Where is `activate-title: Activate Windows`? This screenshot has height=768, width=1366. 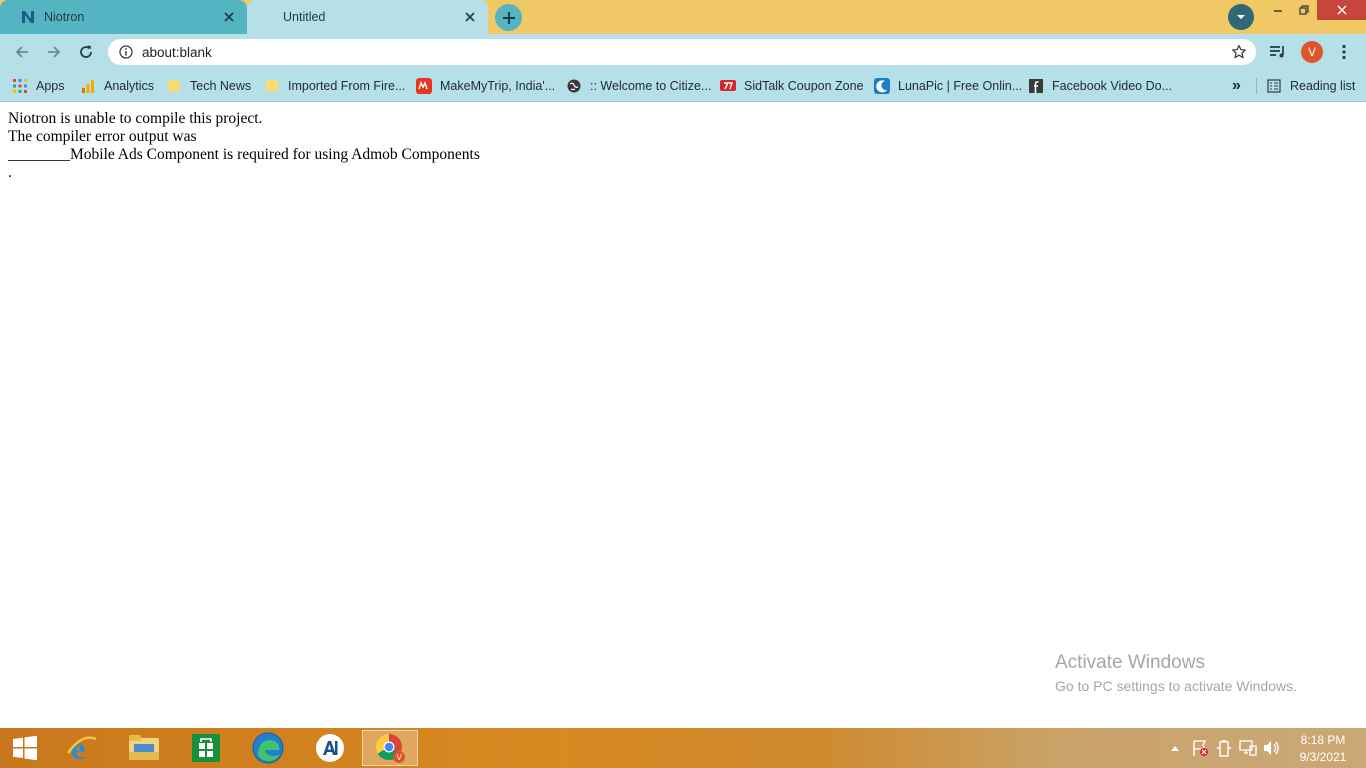 activate-title: Activate Windows is located at coordinates (1130, 662).